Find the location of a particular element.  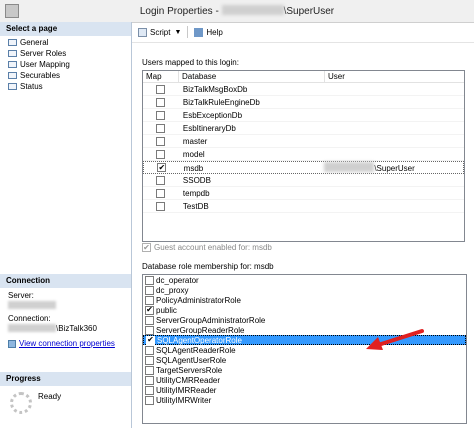

progress-spinner-icon is located at coordinates (21, 403).